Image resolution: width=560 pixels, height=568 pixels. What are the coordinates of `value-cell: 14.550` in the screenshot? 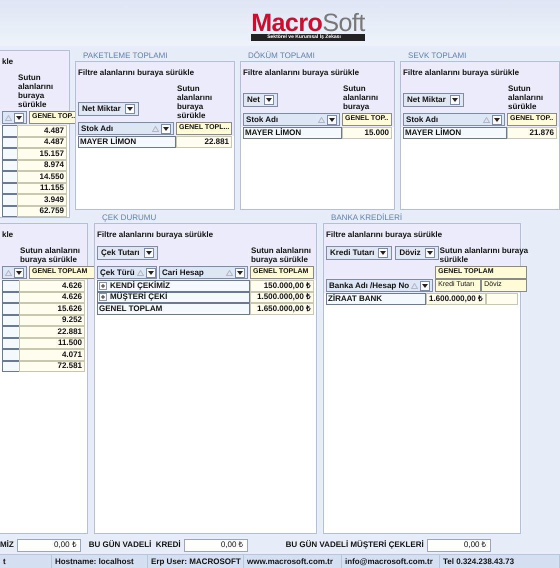 It's located at (42, 176).